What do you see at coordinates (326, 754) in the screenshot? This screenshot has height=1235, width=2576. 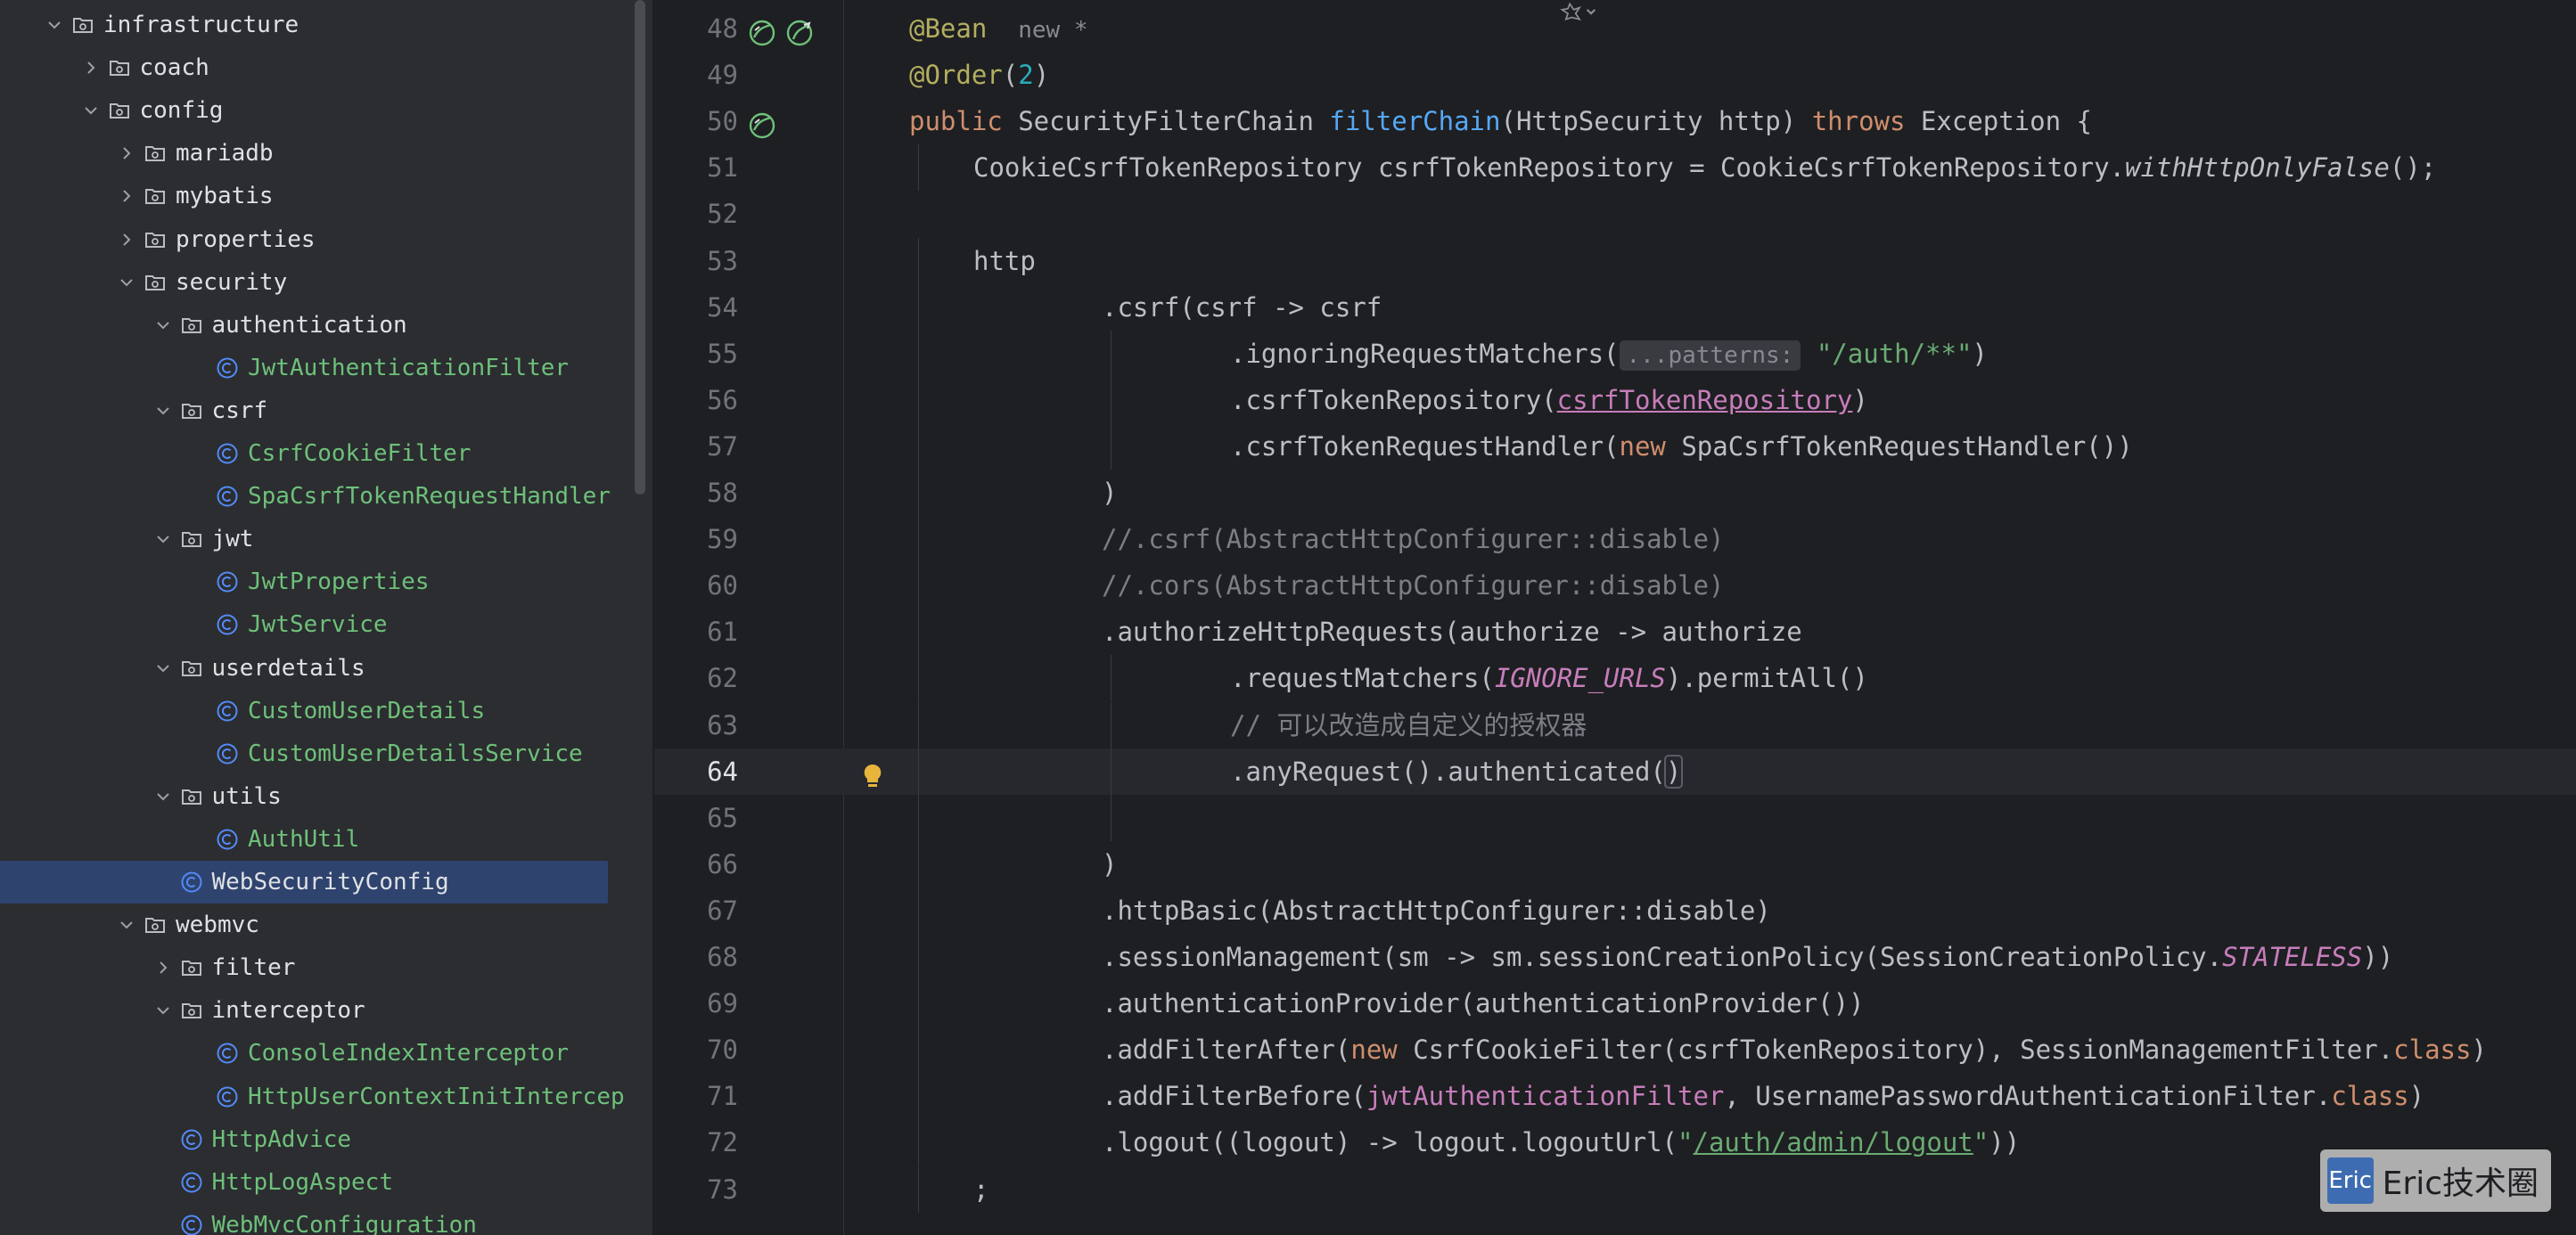 I see `tree-class-customuserdetailsservice: CustomUserDetailsService` at bounding box center [326, 754].